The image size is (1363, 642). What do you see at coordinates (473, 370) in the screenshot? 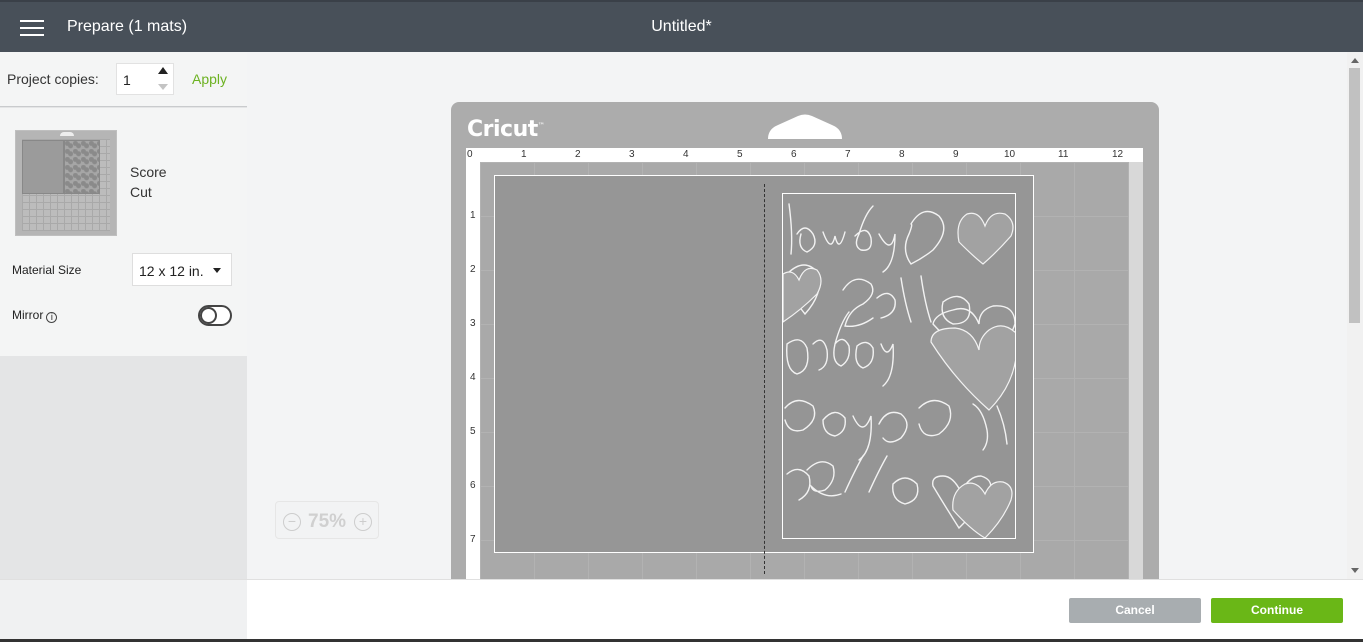
I see `ruler-left: 1 2 3 4 5 6 7` at bounding box center [473, 370].